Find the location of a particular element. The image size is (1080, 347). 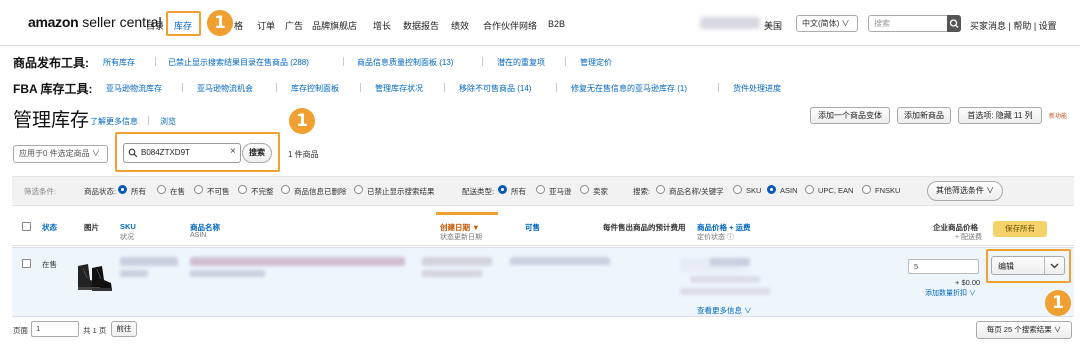

step-marker-1: 1 is located at coordinates (220, 23).